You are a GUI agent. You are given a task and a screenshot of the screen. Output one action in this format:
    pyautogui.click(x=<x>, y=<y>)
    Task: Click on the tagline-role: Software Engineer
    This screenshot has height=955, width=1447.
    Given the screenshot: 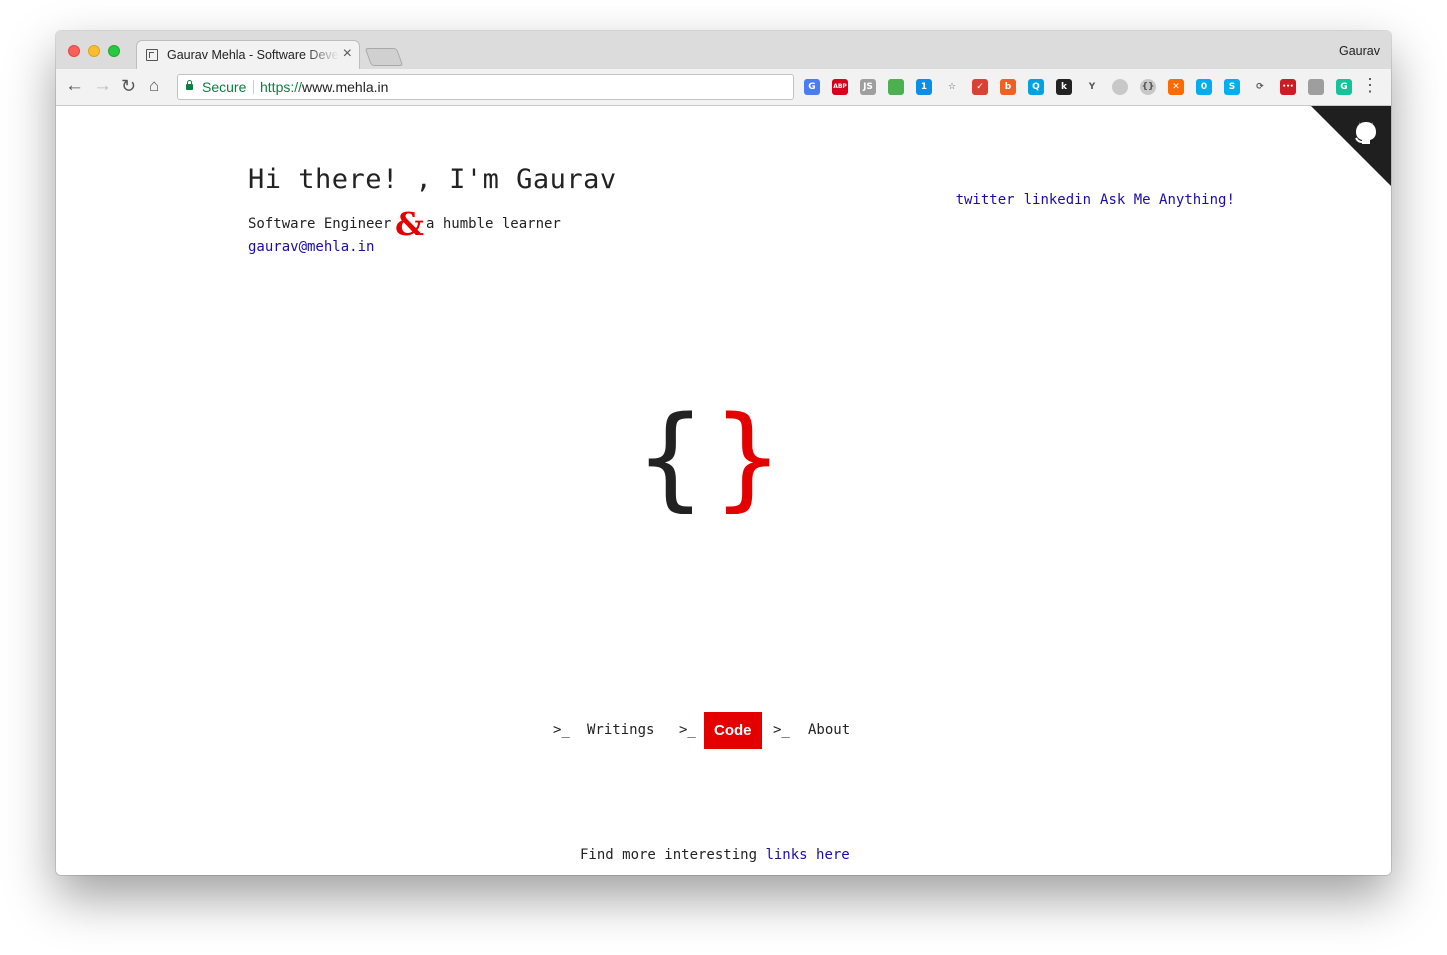 What is the action you would take?
    pyautogui.click(x=320, y=224)
    